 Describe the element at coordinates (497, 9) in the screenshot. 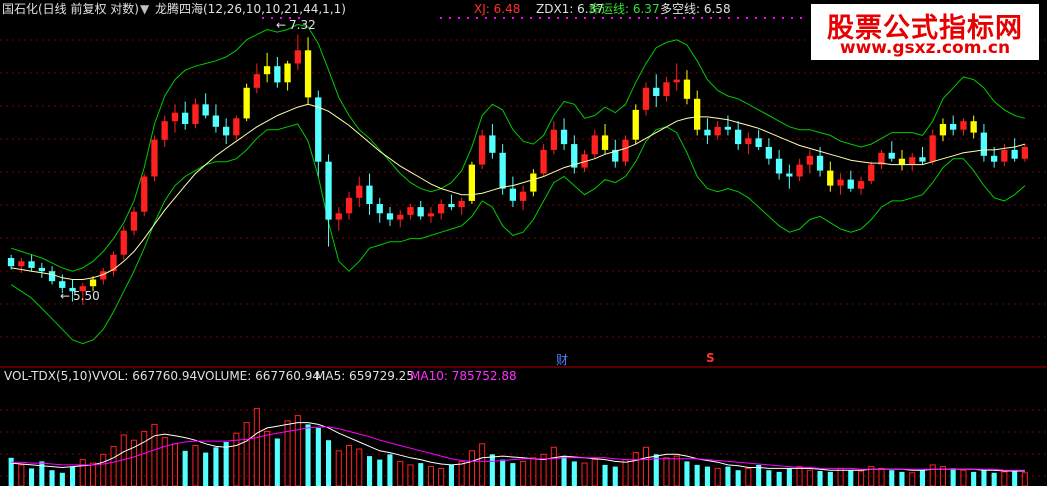

I see `xj-value: XJ: 6.48` at that location.